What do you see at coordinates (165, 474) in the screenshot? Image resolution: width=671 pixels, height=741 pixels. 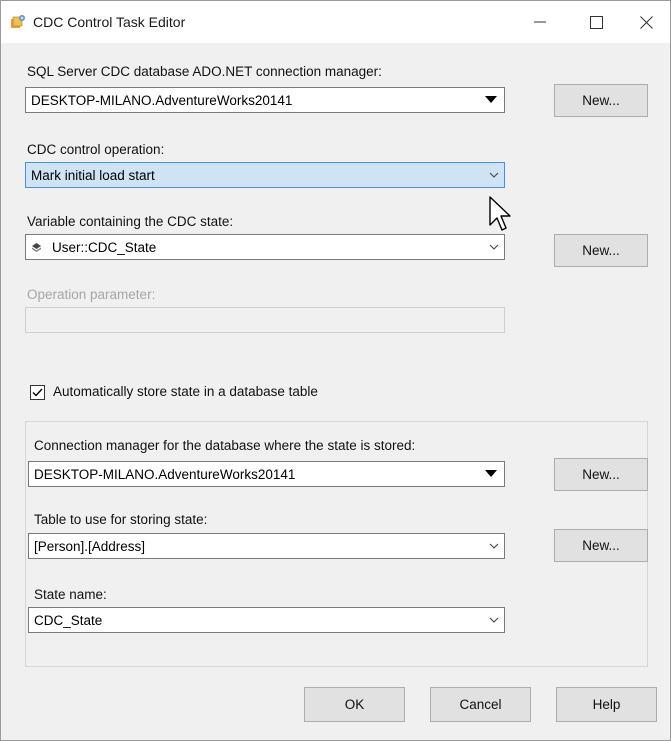 I see `state-connection-value: DESKTOP-MILANO.AdventureWorks20141` at bounding box center [165, 474].